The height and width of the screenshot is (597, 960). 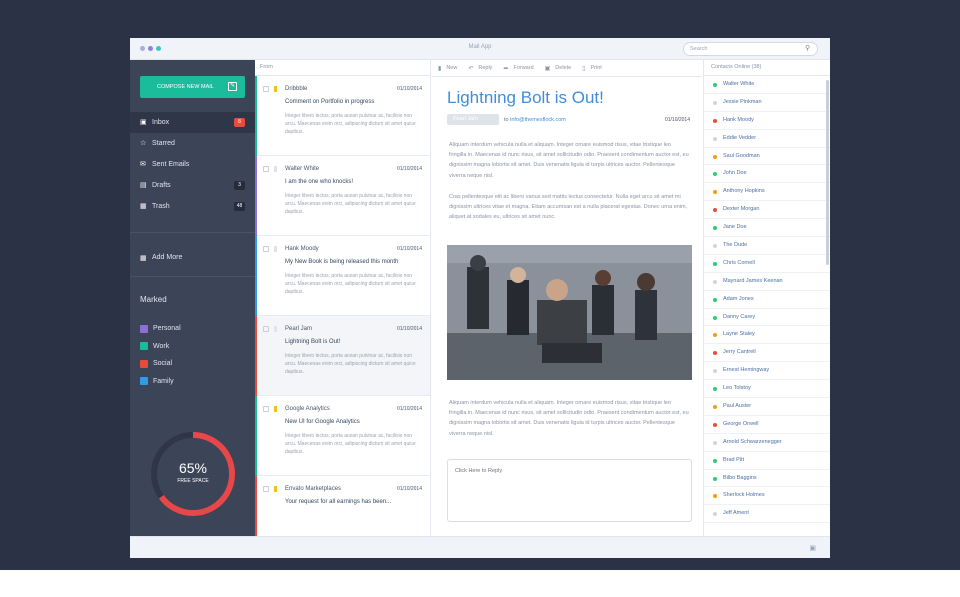 I want to click on contact-name: Leo Tolstoy, so click(x=737, y=388).